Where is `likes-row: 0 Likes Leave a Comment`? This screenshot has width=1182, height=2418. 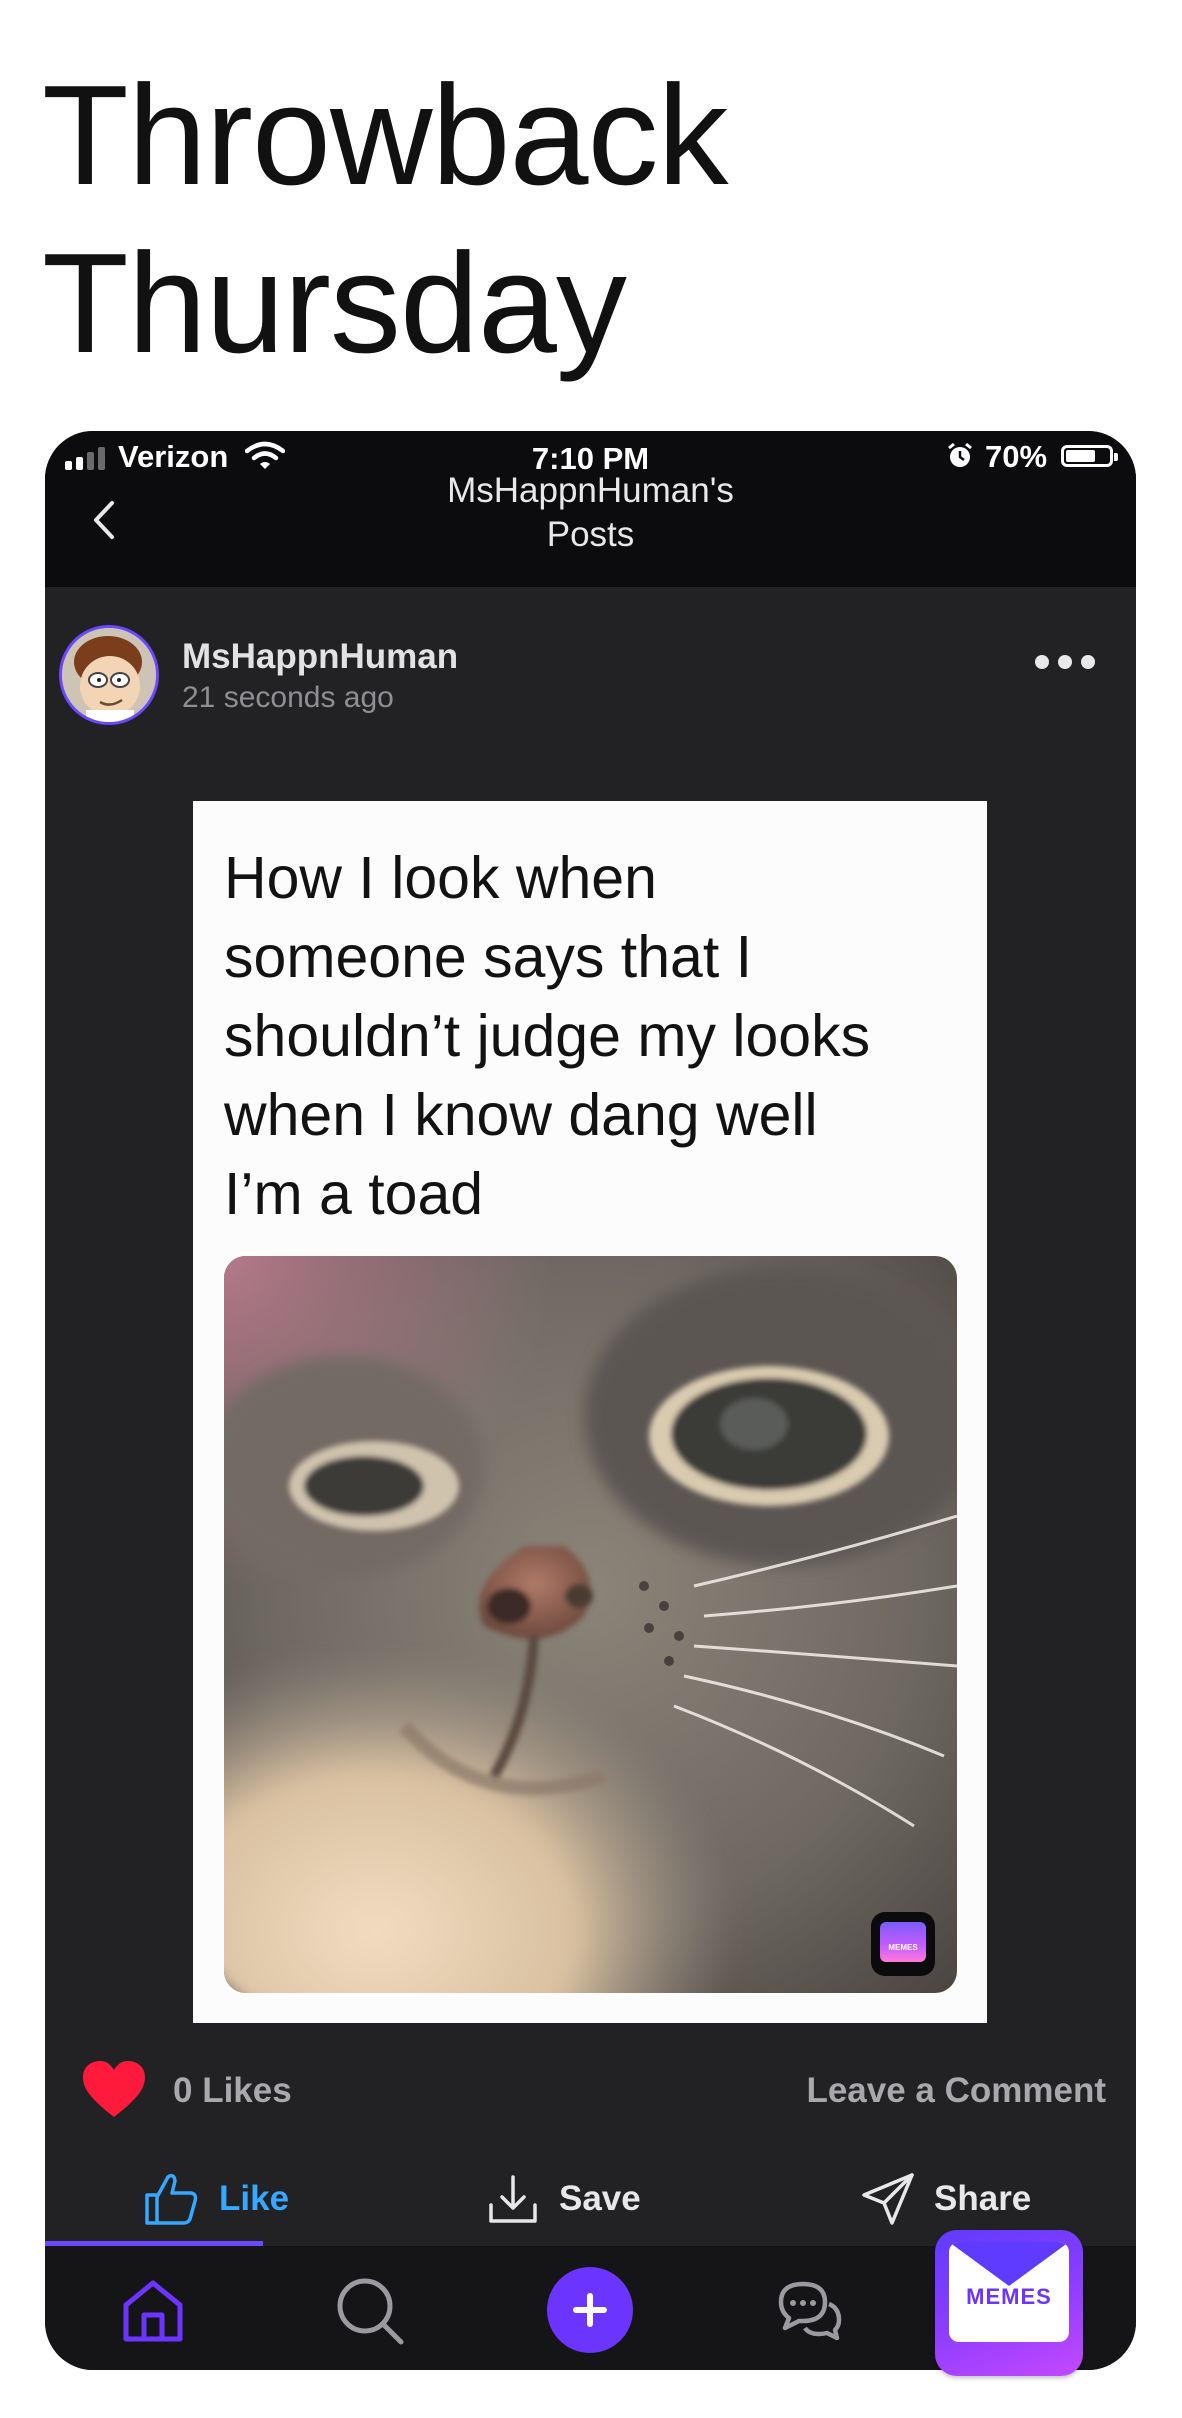
likes-row: 0 Likes Leave a Comment is located at coordinates (590, 2091).